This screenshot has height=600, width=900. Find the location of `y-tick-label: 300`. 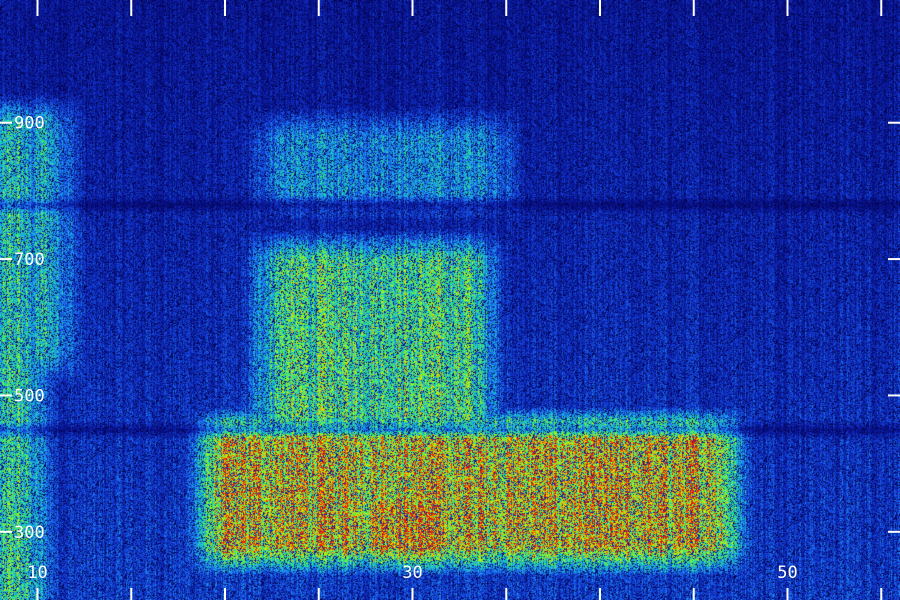

y-tick-label: 300 is located at coordinates (29, 533).